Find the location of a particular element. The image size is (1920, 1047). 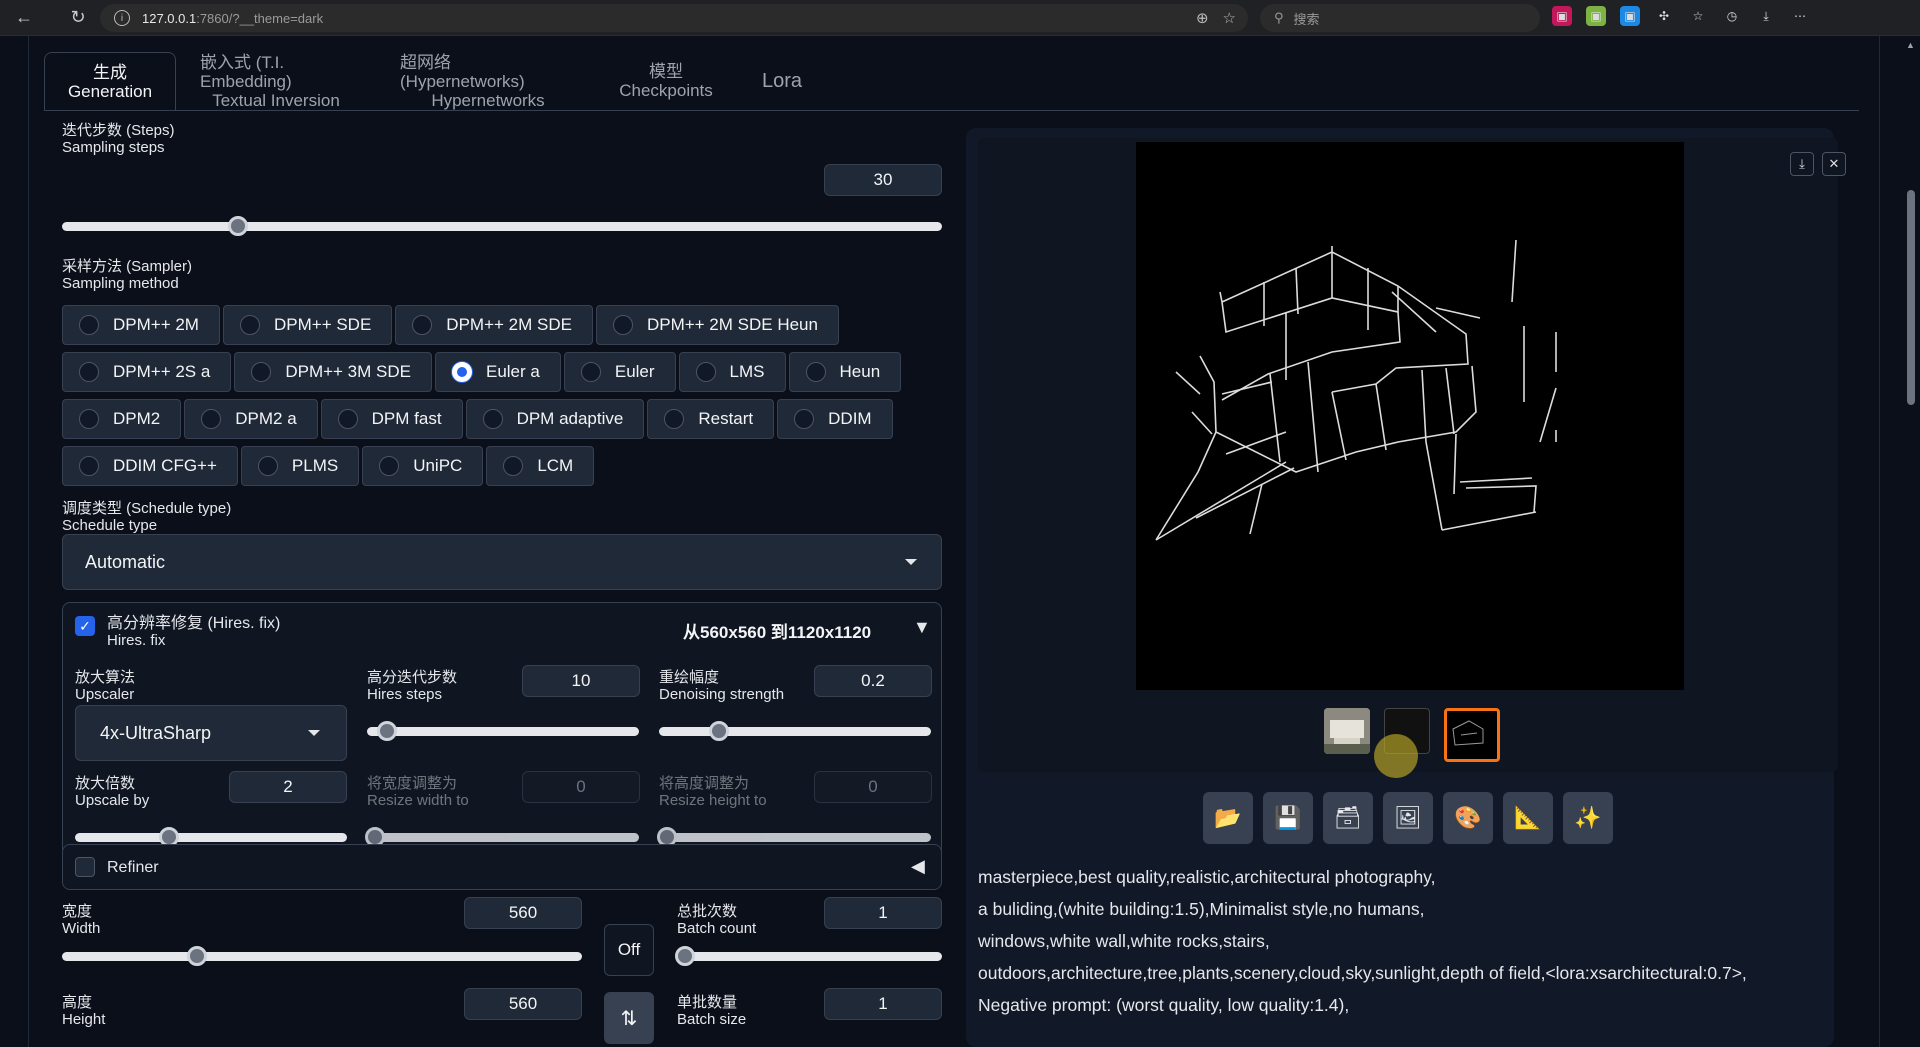

sampler-option: DPM++ 3M SDE is located at coordinates (333, 372).